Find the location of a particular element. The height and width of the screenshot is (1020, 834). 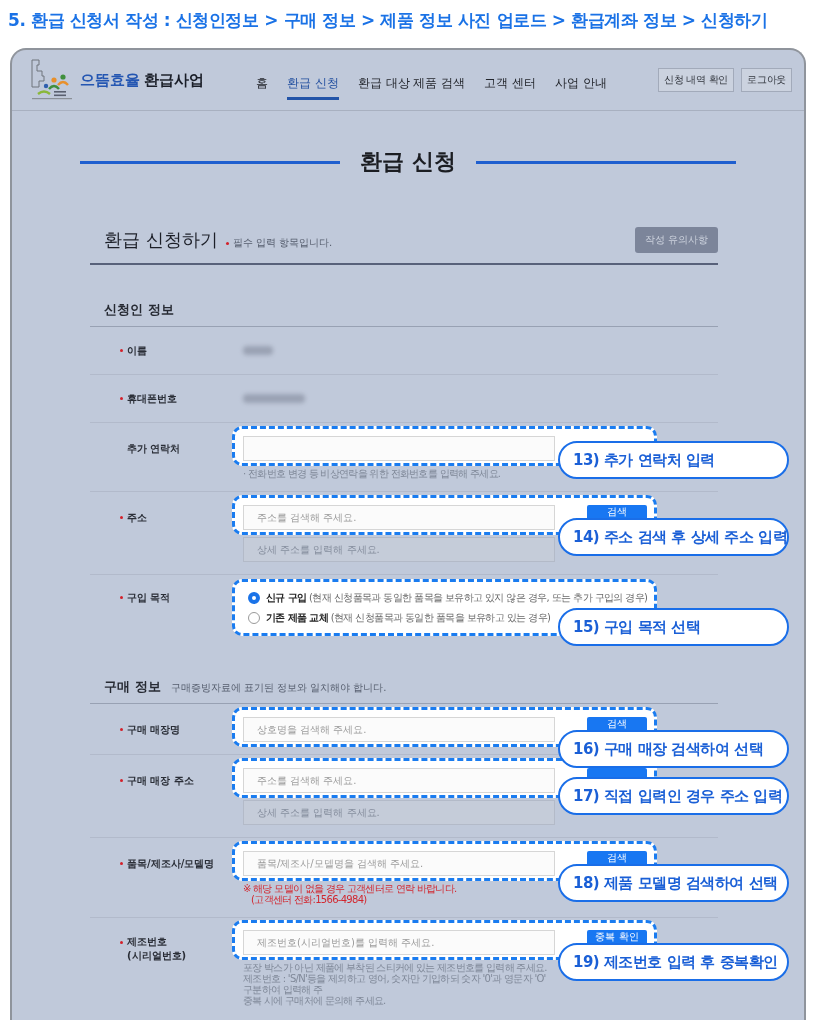

field-label: 휴대폰번호 is located at coordinates (152, 399).